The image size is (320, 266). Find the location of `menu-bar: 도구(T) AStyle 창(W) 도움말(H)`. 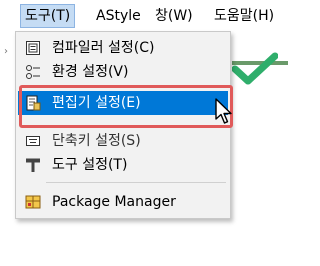

menu-bar: 도구(T) AStyle 창(W) 도움말(H) is located at coordinates (147, 15).